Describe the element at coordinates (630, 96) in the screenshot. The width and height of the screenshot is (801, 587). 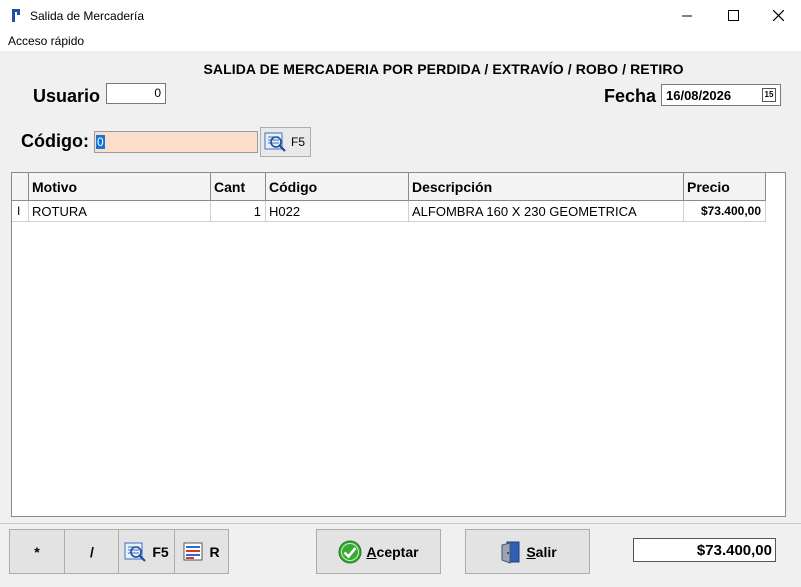
I see `fecha-label: Fecha` at that location.